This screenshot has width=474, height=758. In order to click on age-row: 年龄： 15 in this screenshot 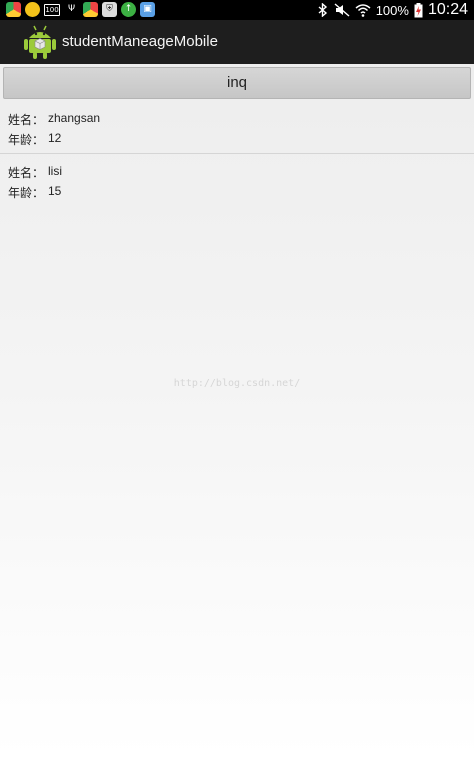, I will do `click(237, 193)`.